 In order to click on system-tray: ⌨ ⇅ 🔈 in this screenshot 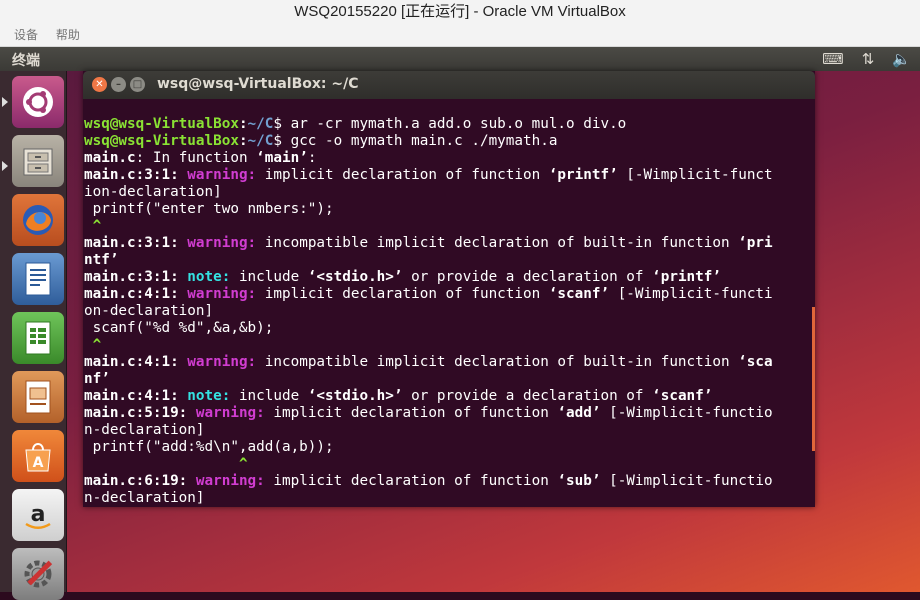, I will do `click(866, 59)`.